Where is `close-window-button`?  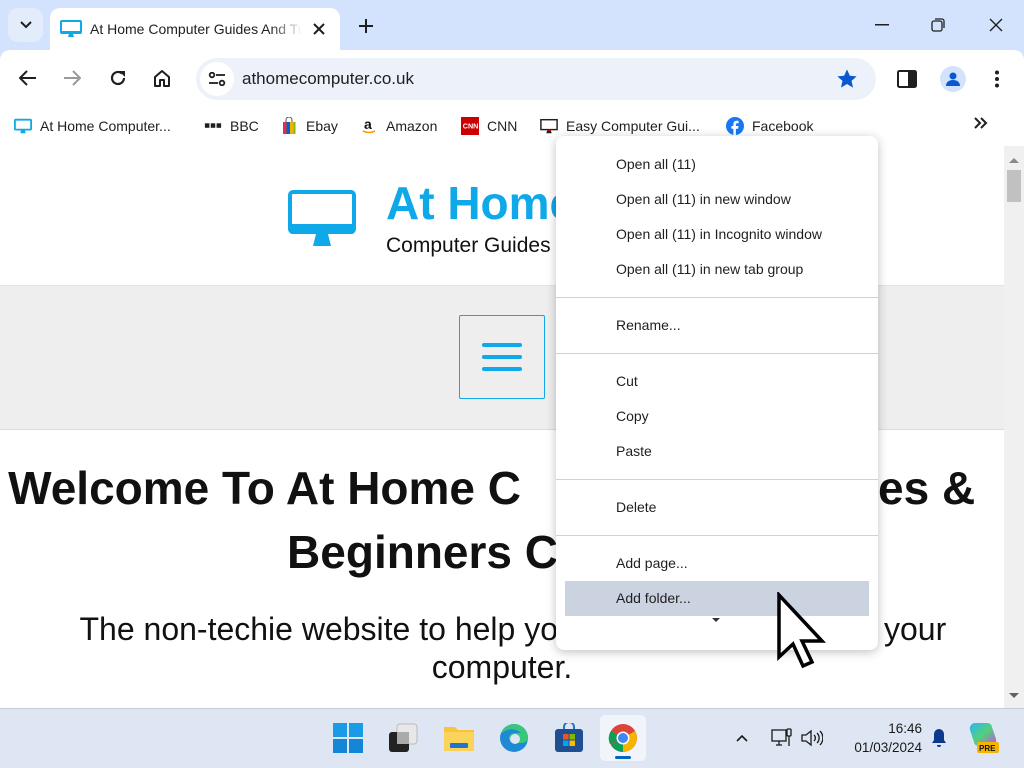
close-window-button is located at coordinates (996, 25).